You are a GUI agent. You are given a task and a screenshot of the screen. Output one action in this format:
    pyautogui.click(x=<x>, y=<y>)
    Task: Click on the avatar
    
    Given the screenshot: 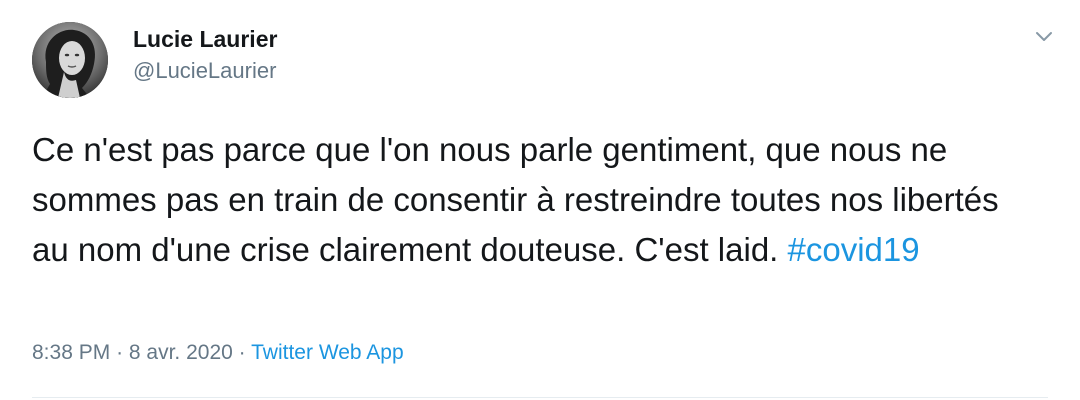 What is the action you would take?
    pyautogui.click(x=70, y=60)
    